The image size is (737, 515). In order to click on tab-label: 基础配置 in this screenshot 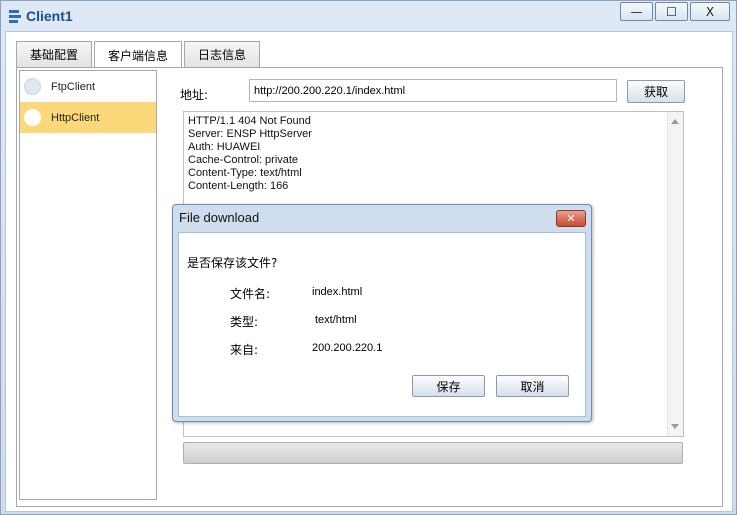, I will do `click(54, 55)`.